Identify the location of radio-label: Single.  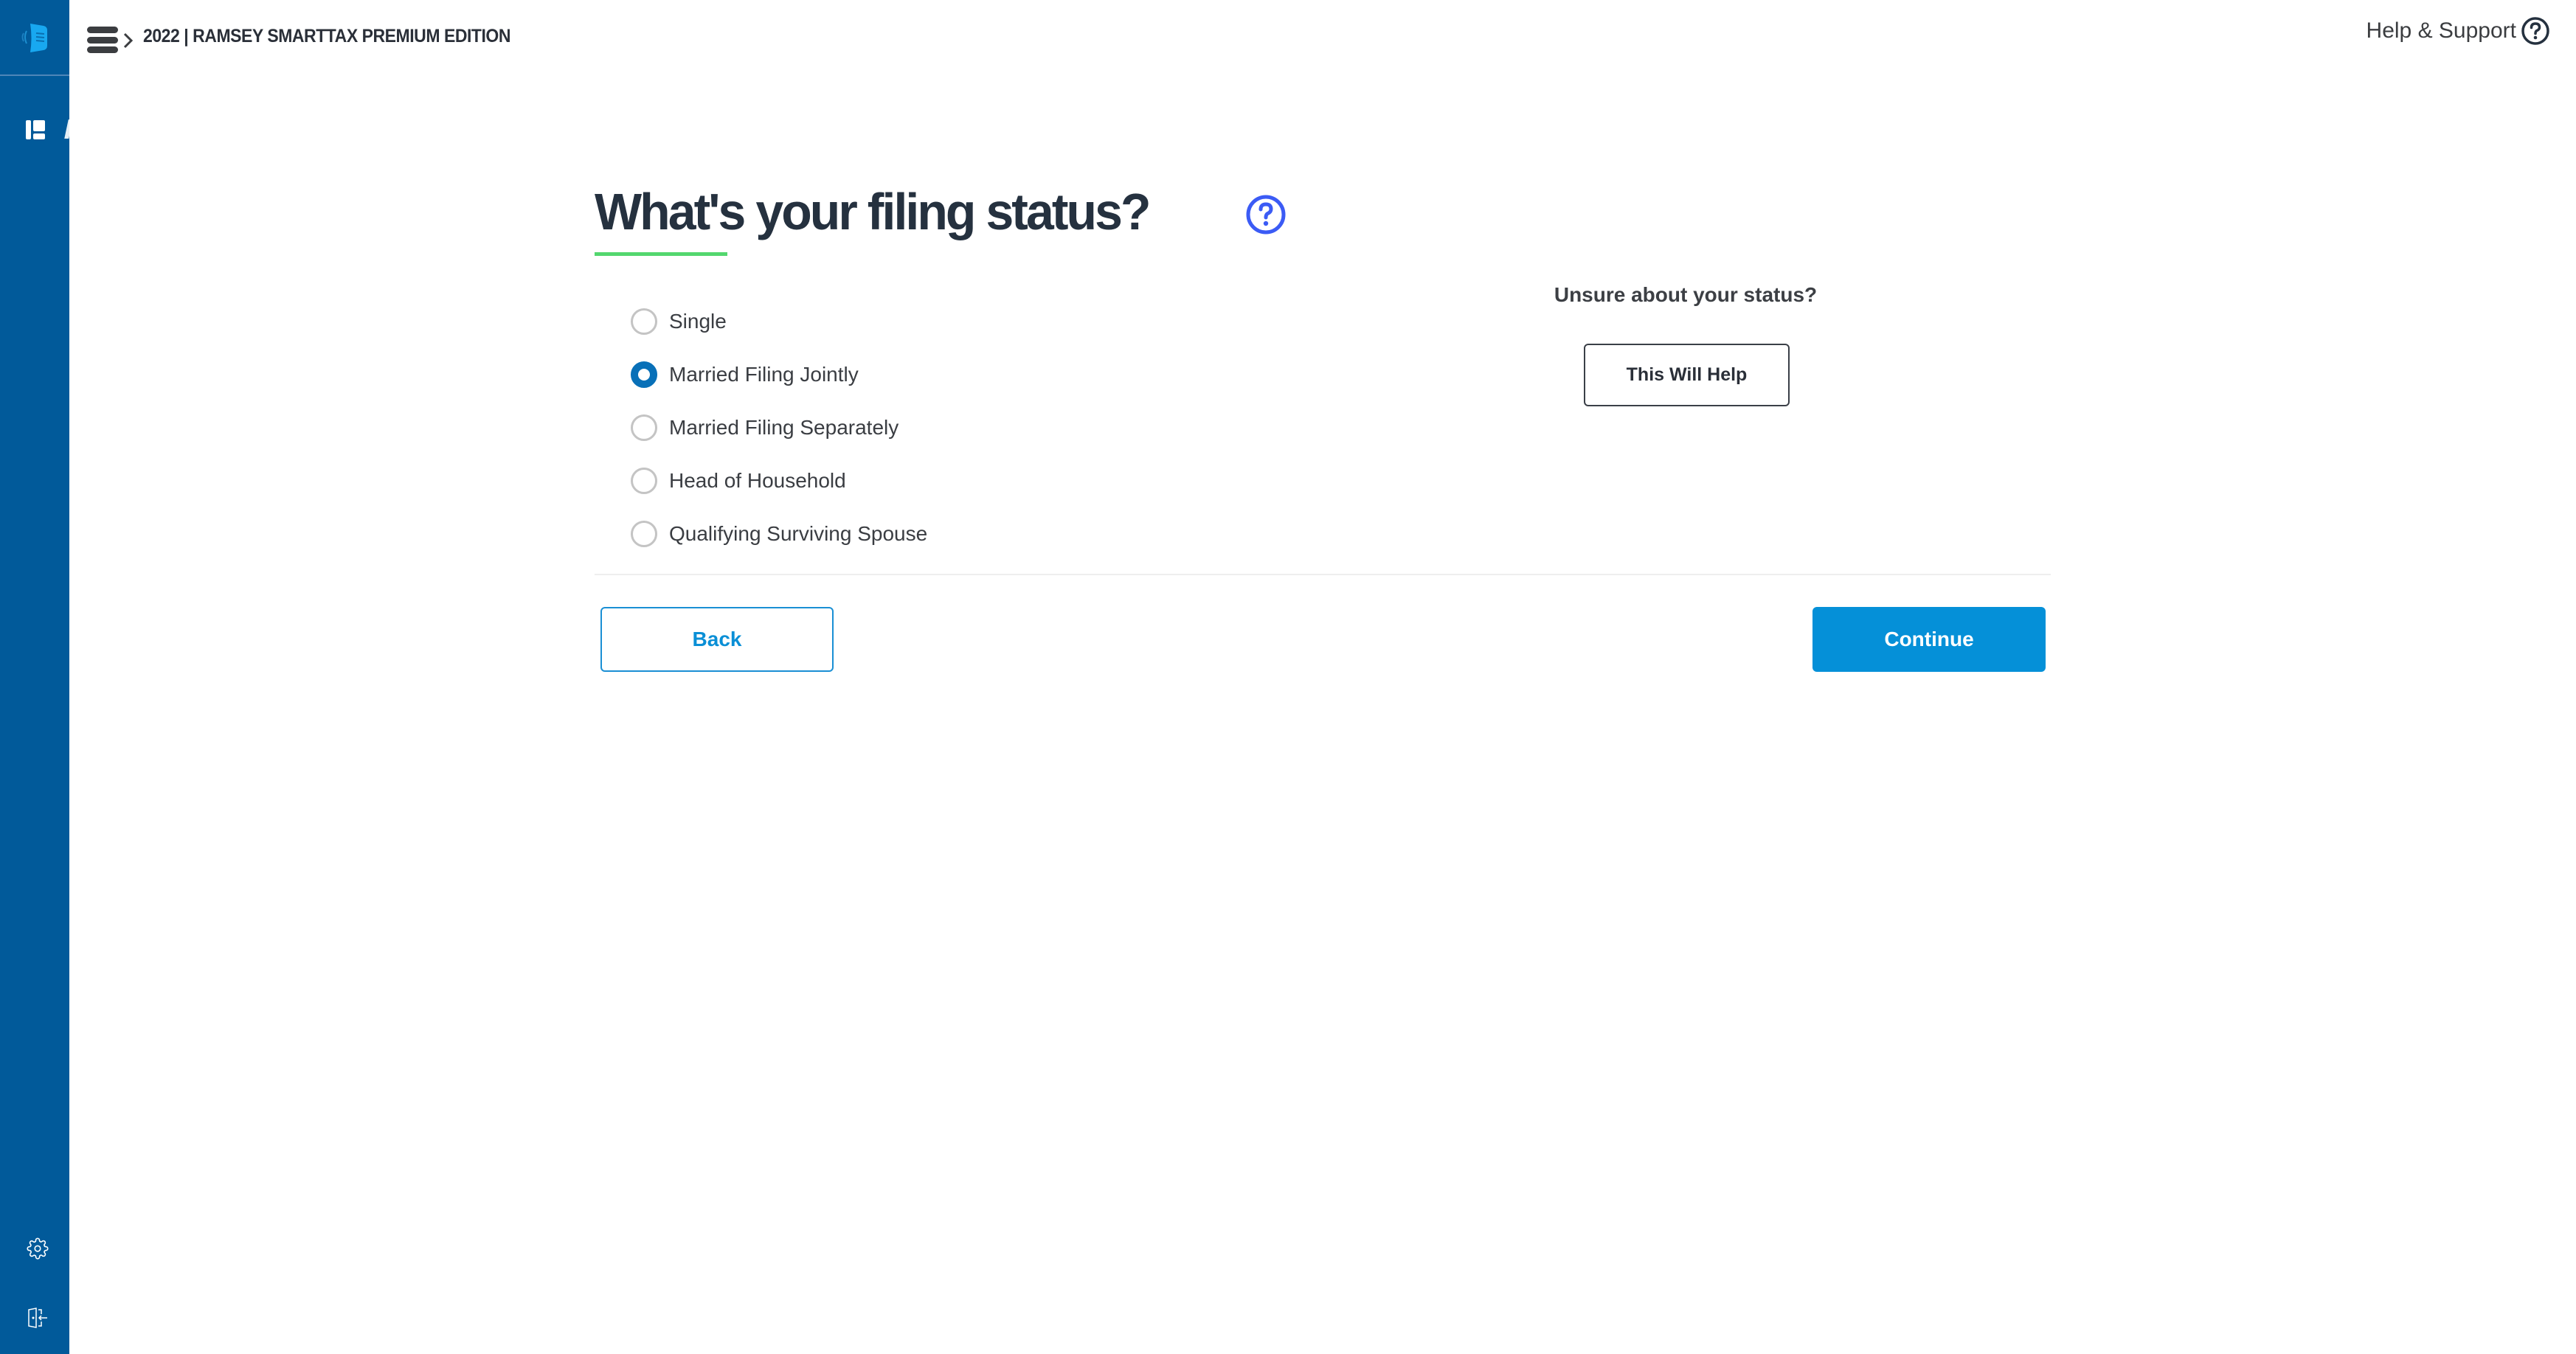
(698, 321).